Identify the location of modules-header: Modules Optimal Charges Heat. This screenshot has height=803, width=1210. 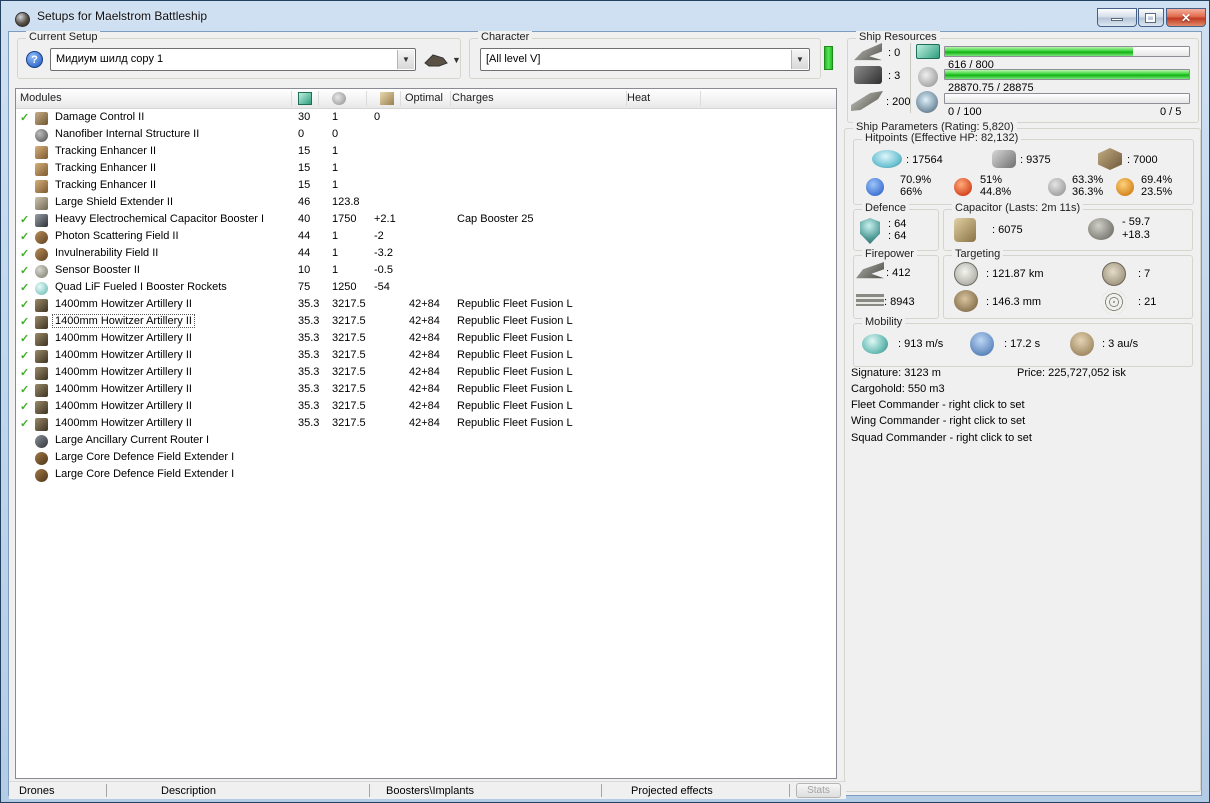
(426, 99).